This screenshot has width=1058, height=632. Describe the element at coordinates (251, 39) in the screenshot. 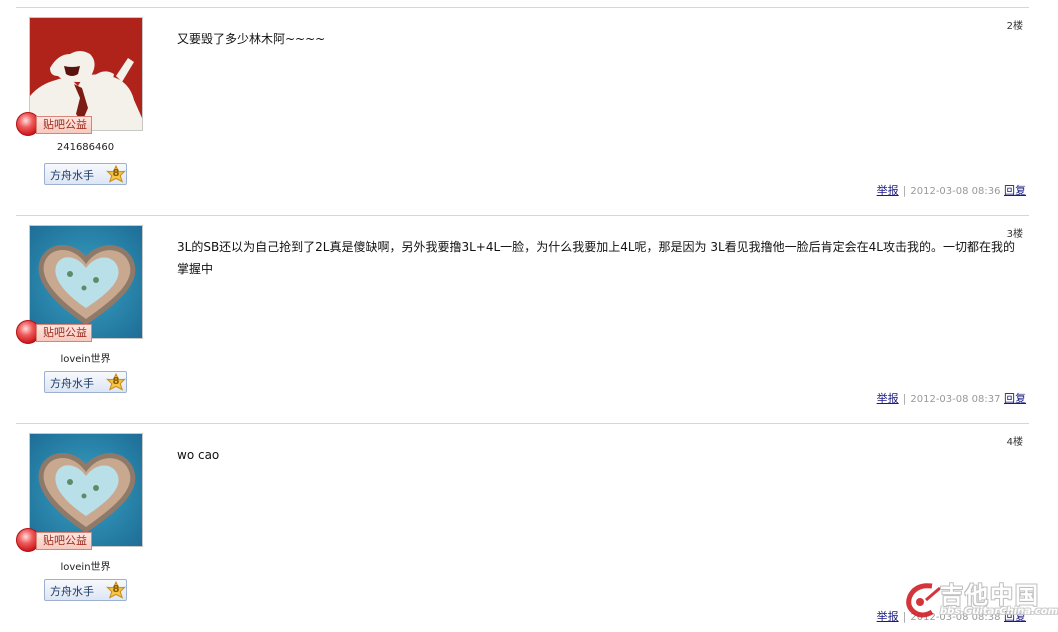

I see `post-content: 又要毁了多少林木阿~~~~` at that location.